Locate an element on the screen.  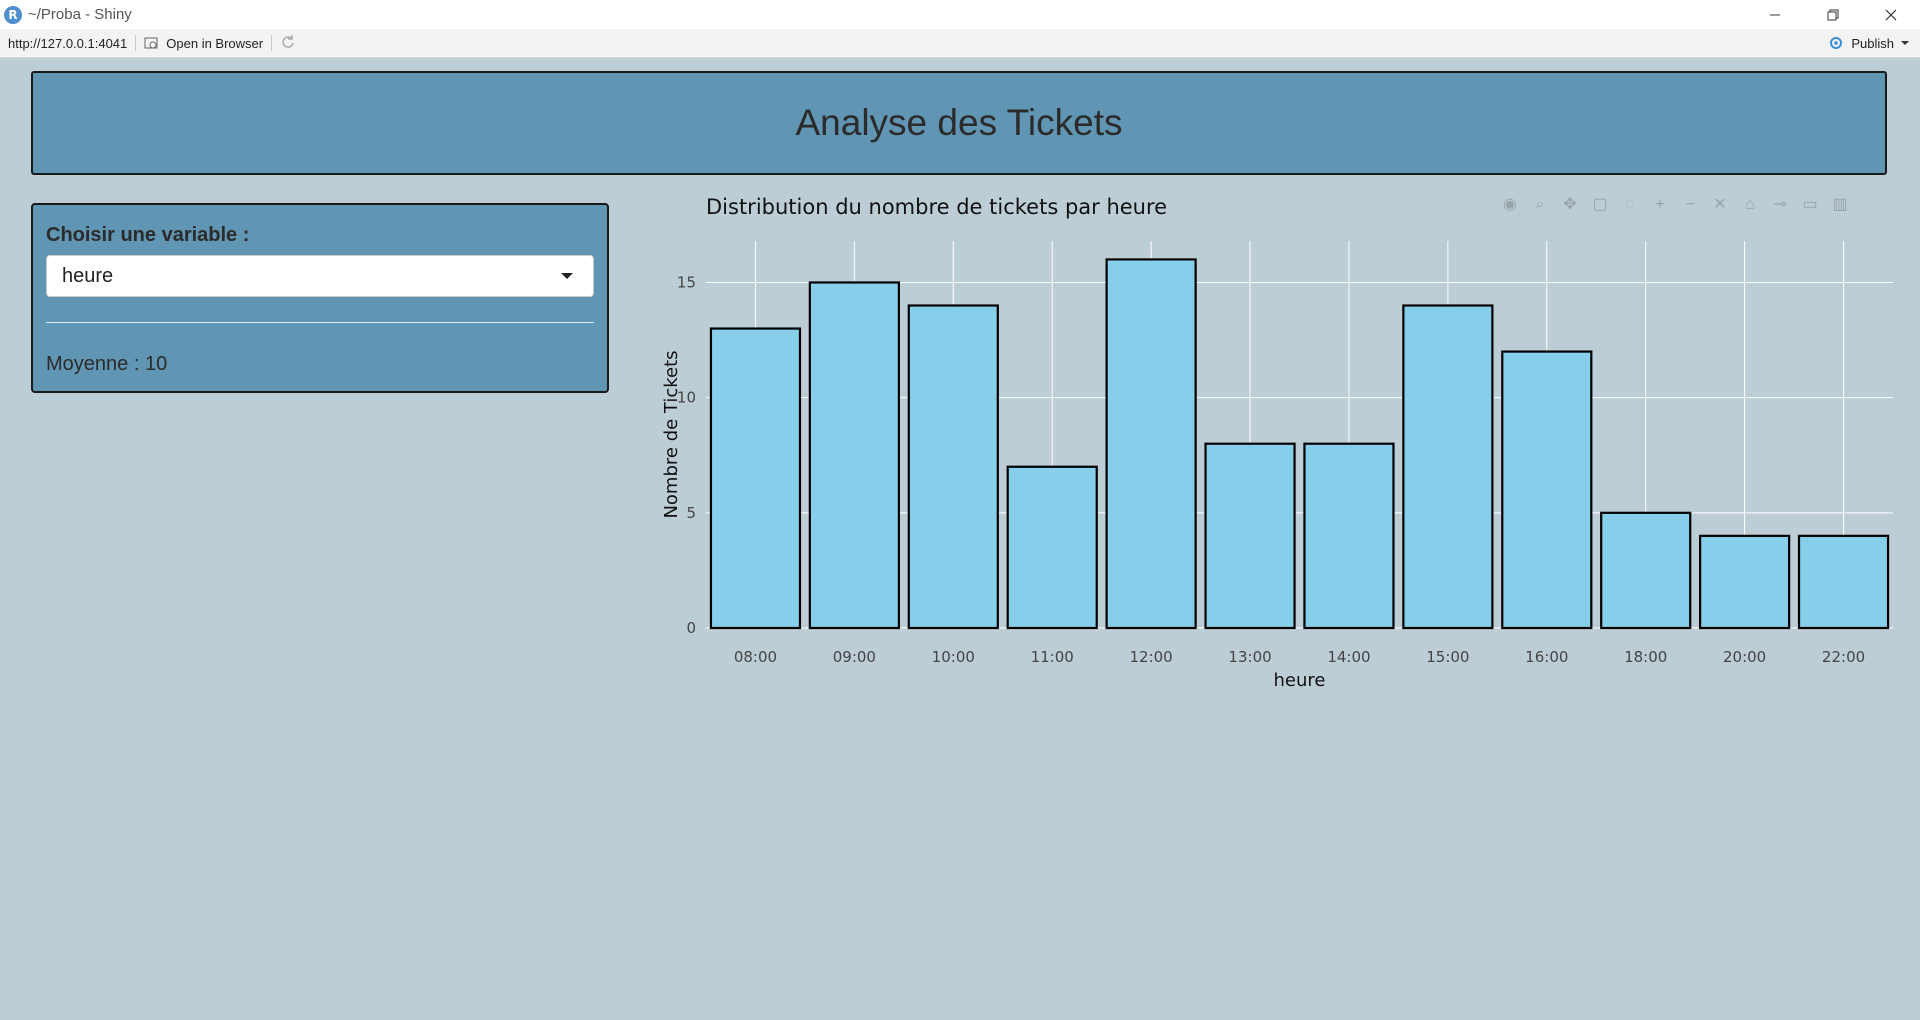
x-tick-label: 13:00 is located at coordinates (1249, 657).